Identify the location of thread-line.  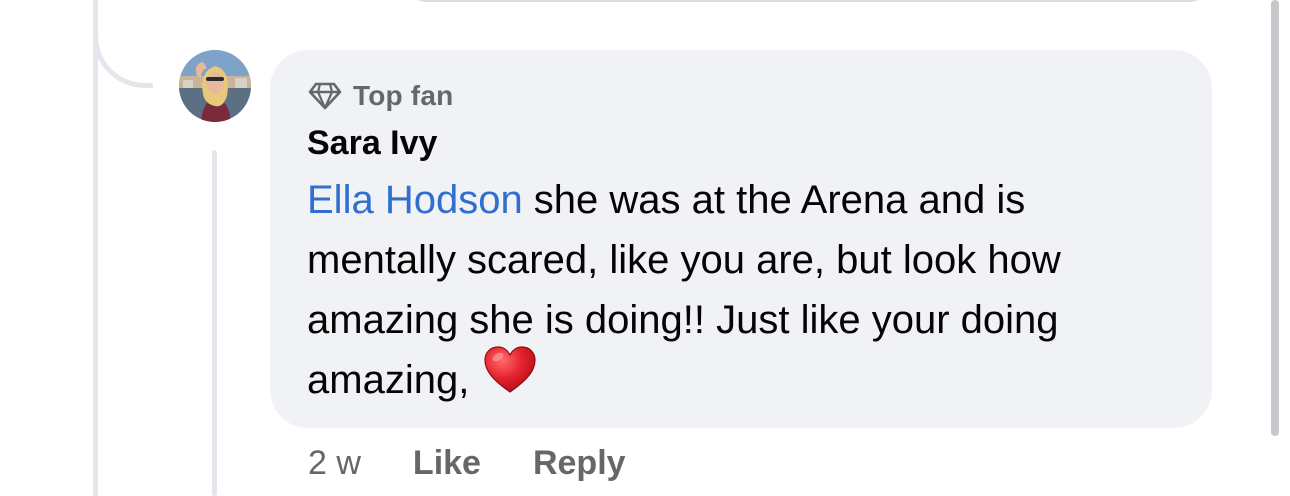
(95, 248).